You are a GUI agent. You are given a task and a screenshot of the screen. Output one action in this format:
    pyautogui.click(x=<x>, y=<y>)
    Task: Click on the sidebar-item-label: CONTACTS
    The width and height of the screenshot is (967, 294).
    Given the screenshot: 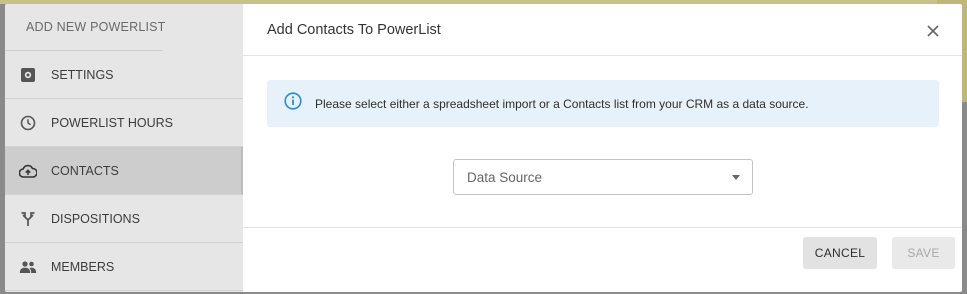 What is the action you would take?
    pyautogui.click(x=85, y=170)
    